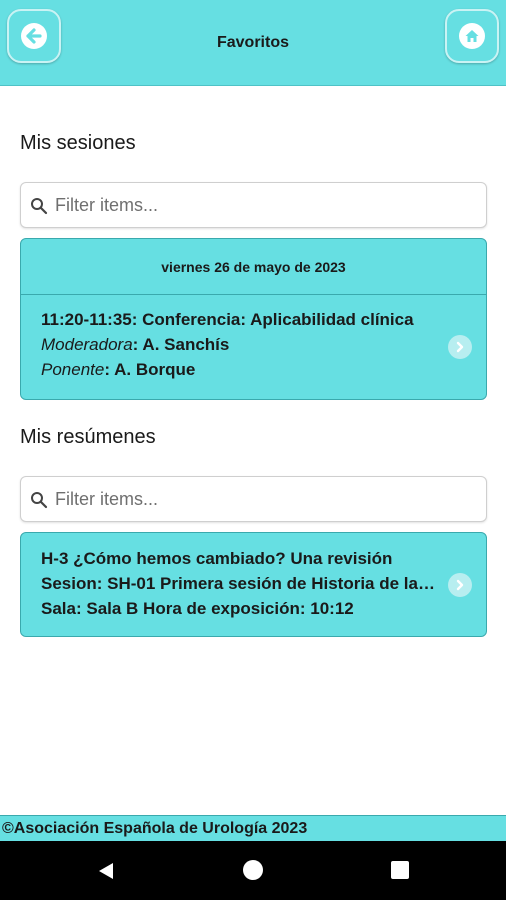 This screenshot has width=506, height=900. I want to click on app-header: Favoritos, so click(253, 43).